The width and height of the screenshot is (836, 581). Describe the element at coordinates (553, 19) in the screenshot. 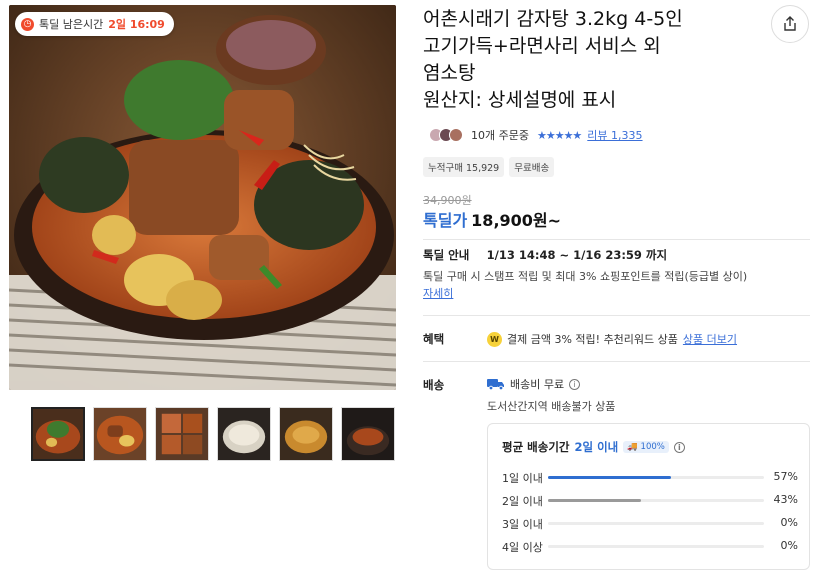

I see `product-title-line: 어촌시래기 감자탕 3.2kg 4-5인` at that location.